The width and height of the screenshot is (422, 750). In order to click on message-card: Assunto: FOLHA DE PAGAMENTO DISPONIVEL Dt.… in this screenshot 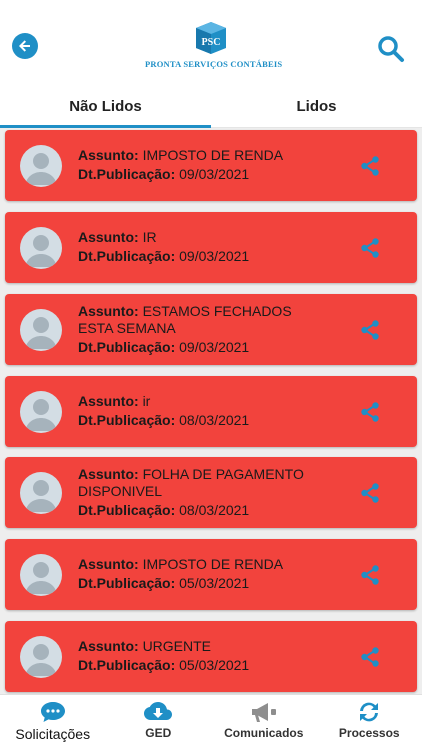, I will do `click(211, 492)`.